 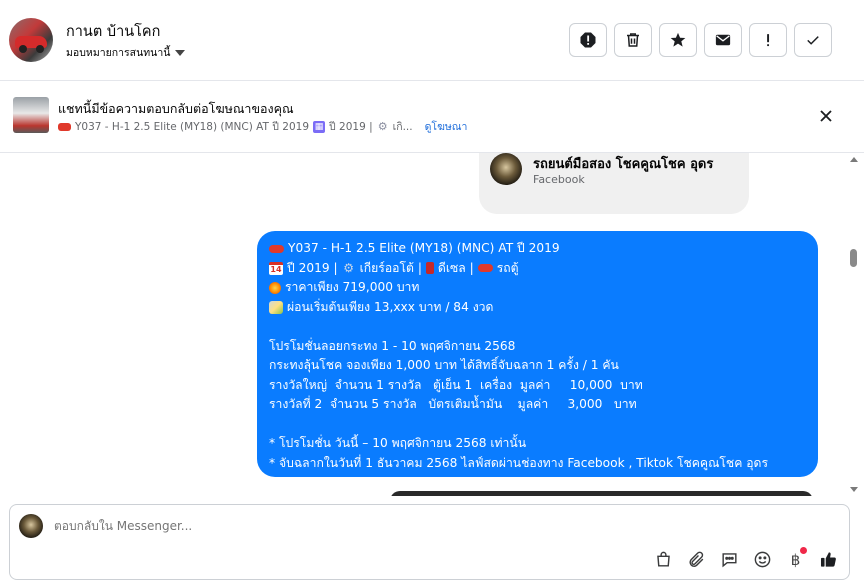 I want to click on scroll-thumb, so click(x=853, y=258).